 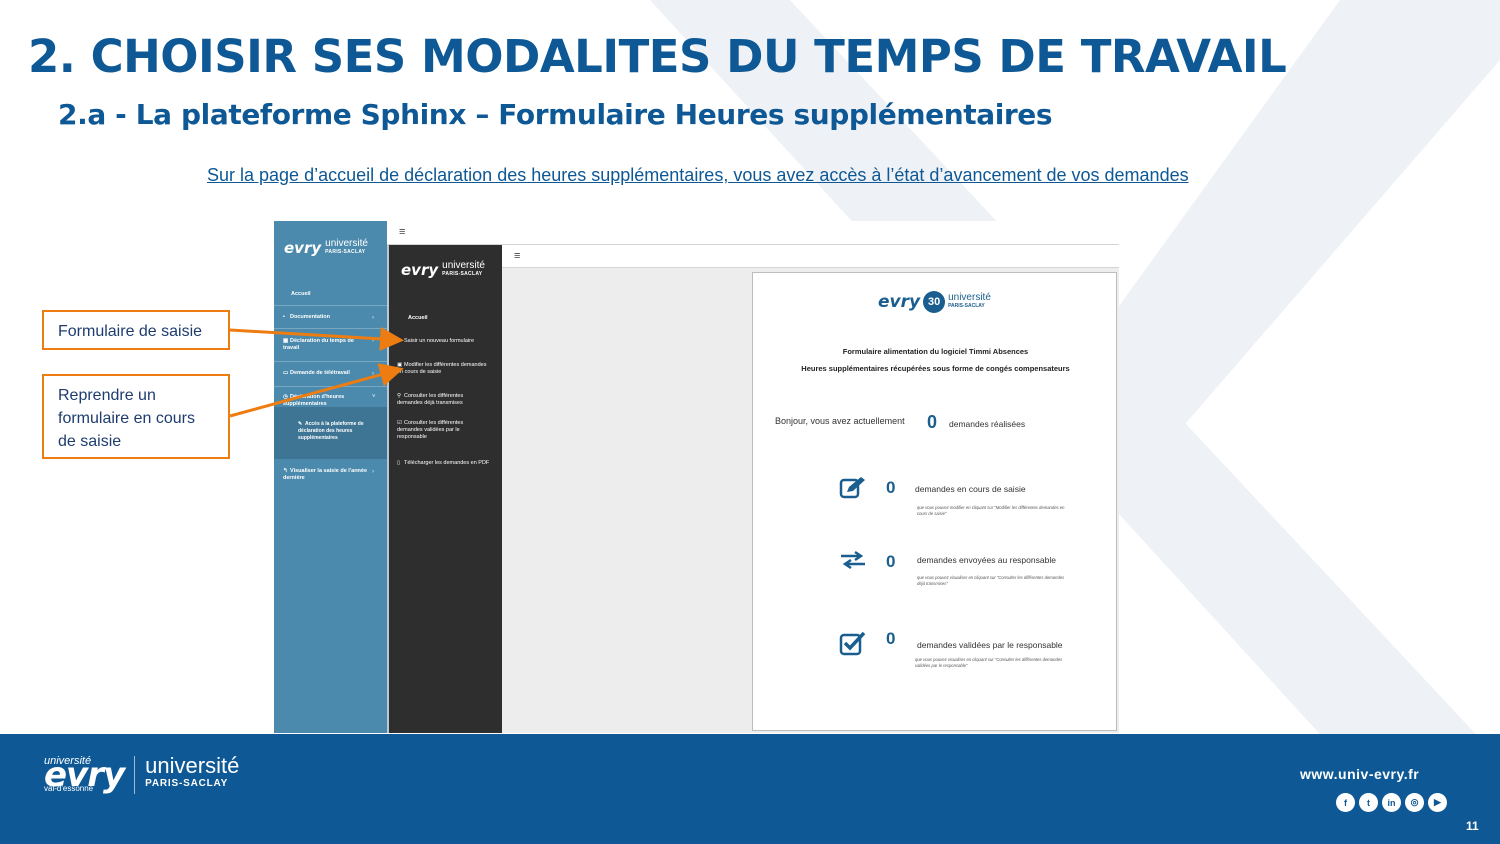 What do you see at coordinates (135, 775) in the screenshot?
I see `divider` at bounding box center [135, 775].